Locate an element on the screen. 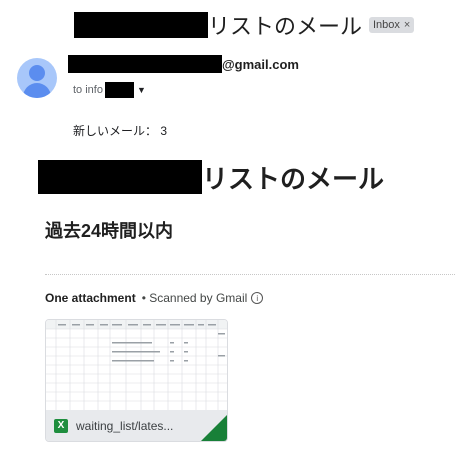 This screenshot has height=464, width=464. excel-file-icon: X is located at coordinates (61, 425).